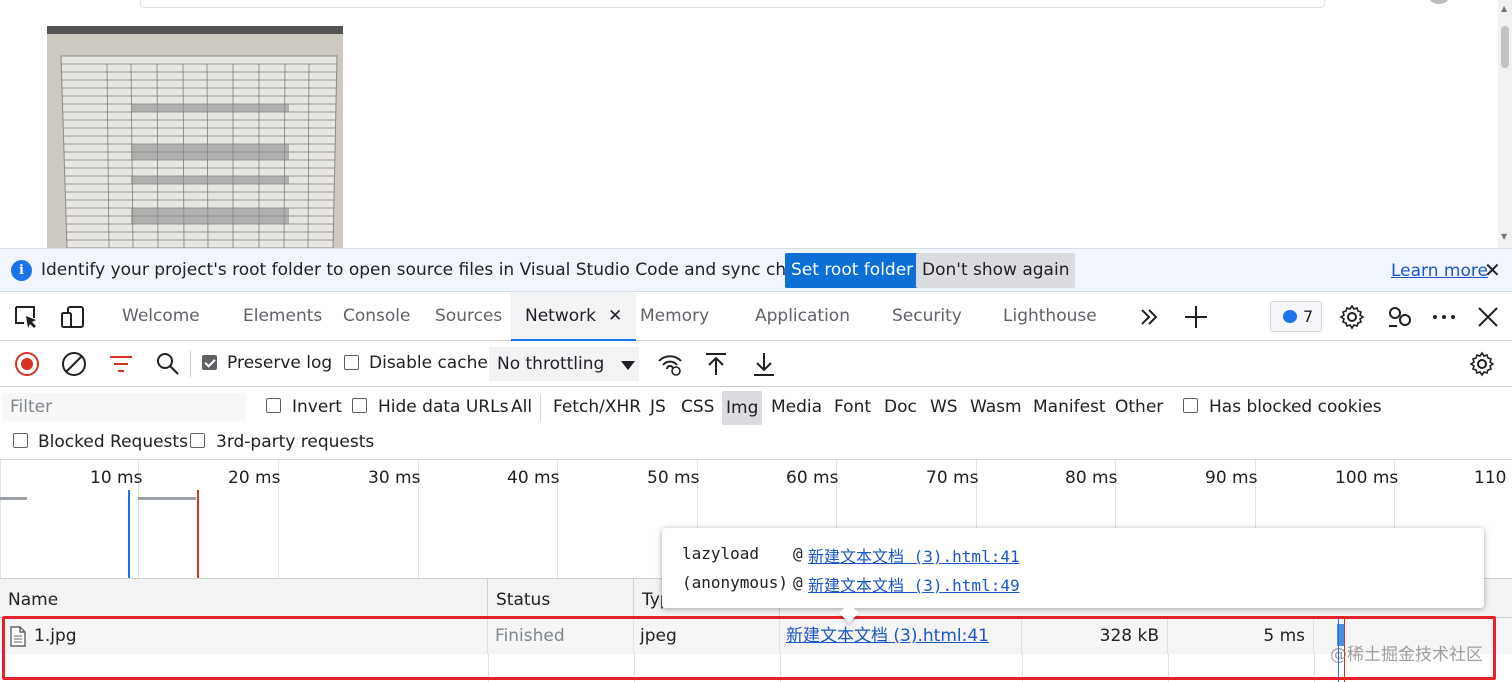  What do you see at coordinates (1406, 655) in the screenshot?
I see `watermark: @稀土掘金技术社区` at bounding box center [1406, 655].